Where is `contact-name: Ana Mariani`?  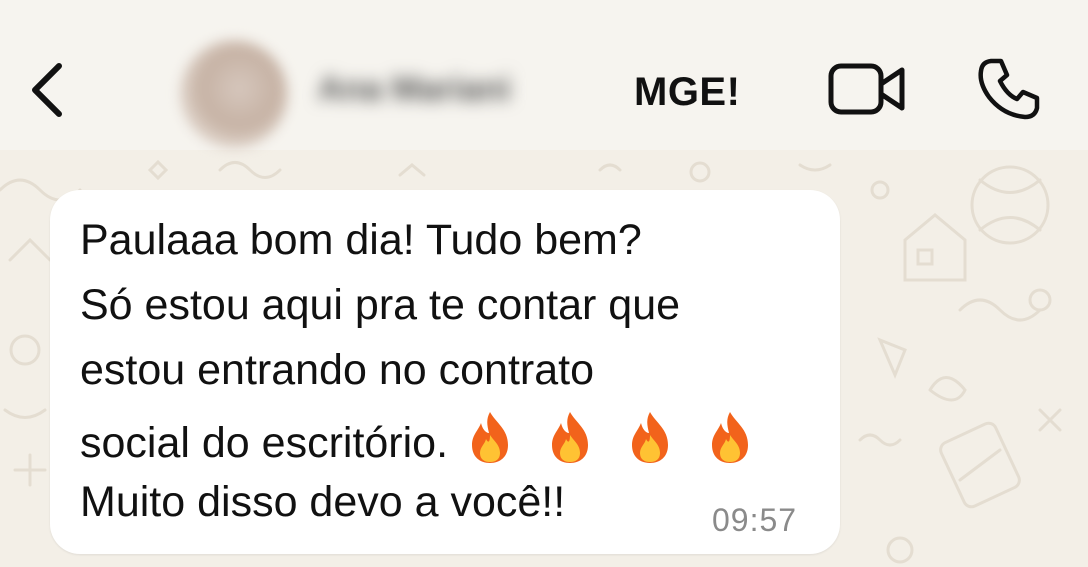
contact-name: Ana Mariani is located at coordinates (414, 90).